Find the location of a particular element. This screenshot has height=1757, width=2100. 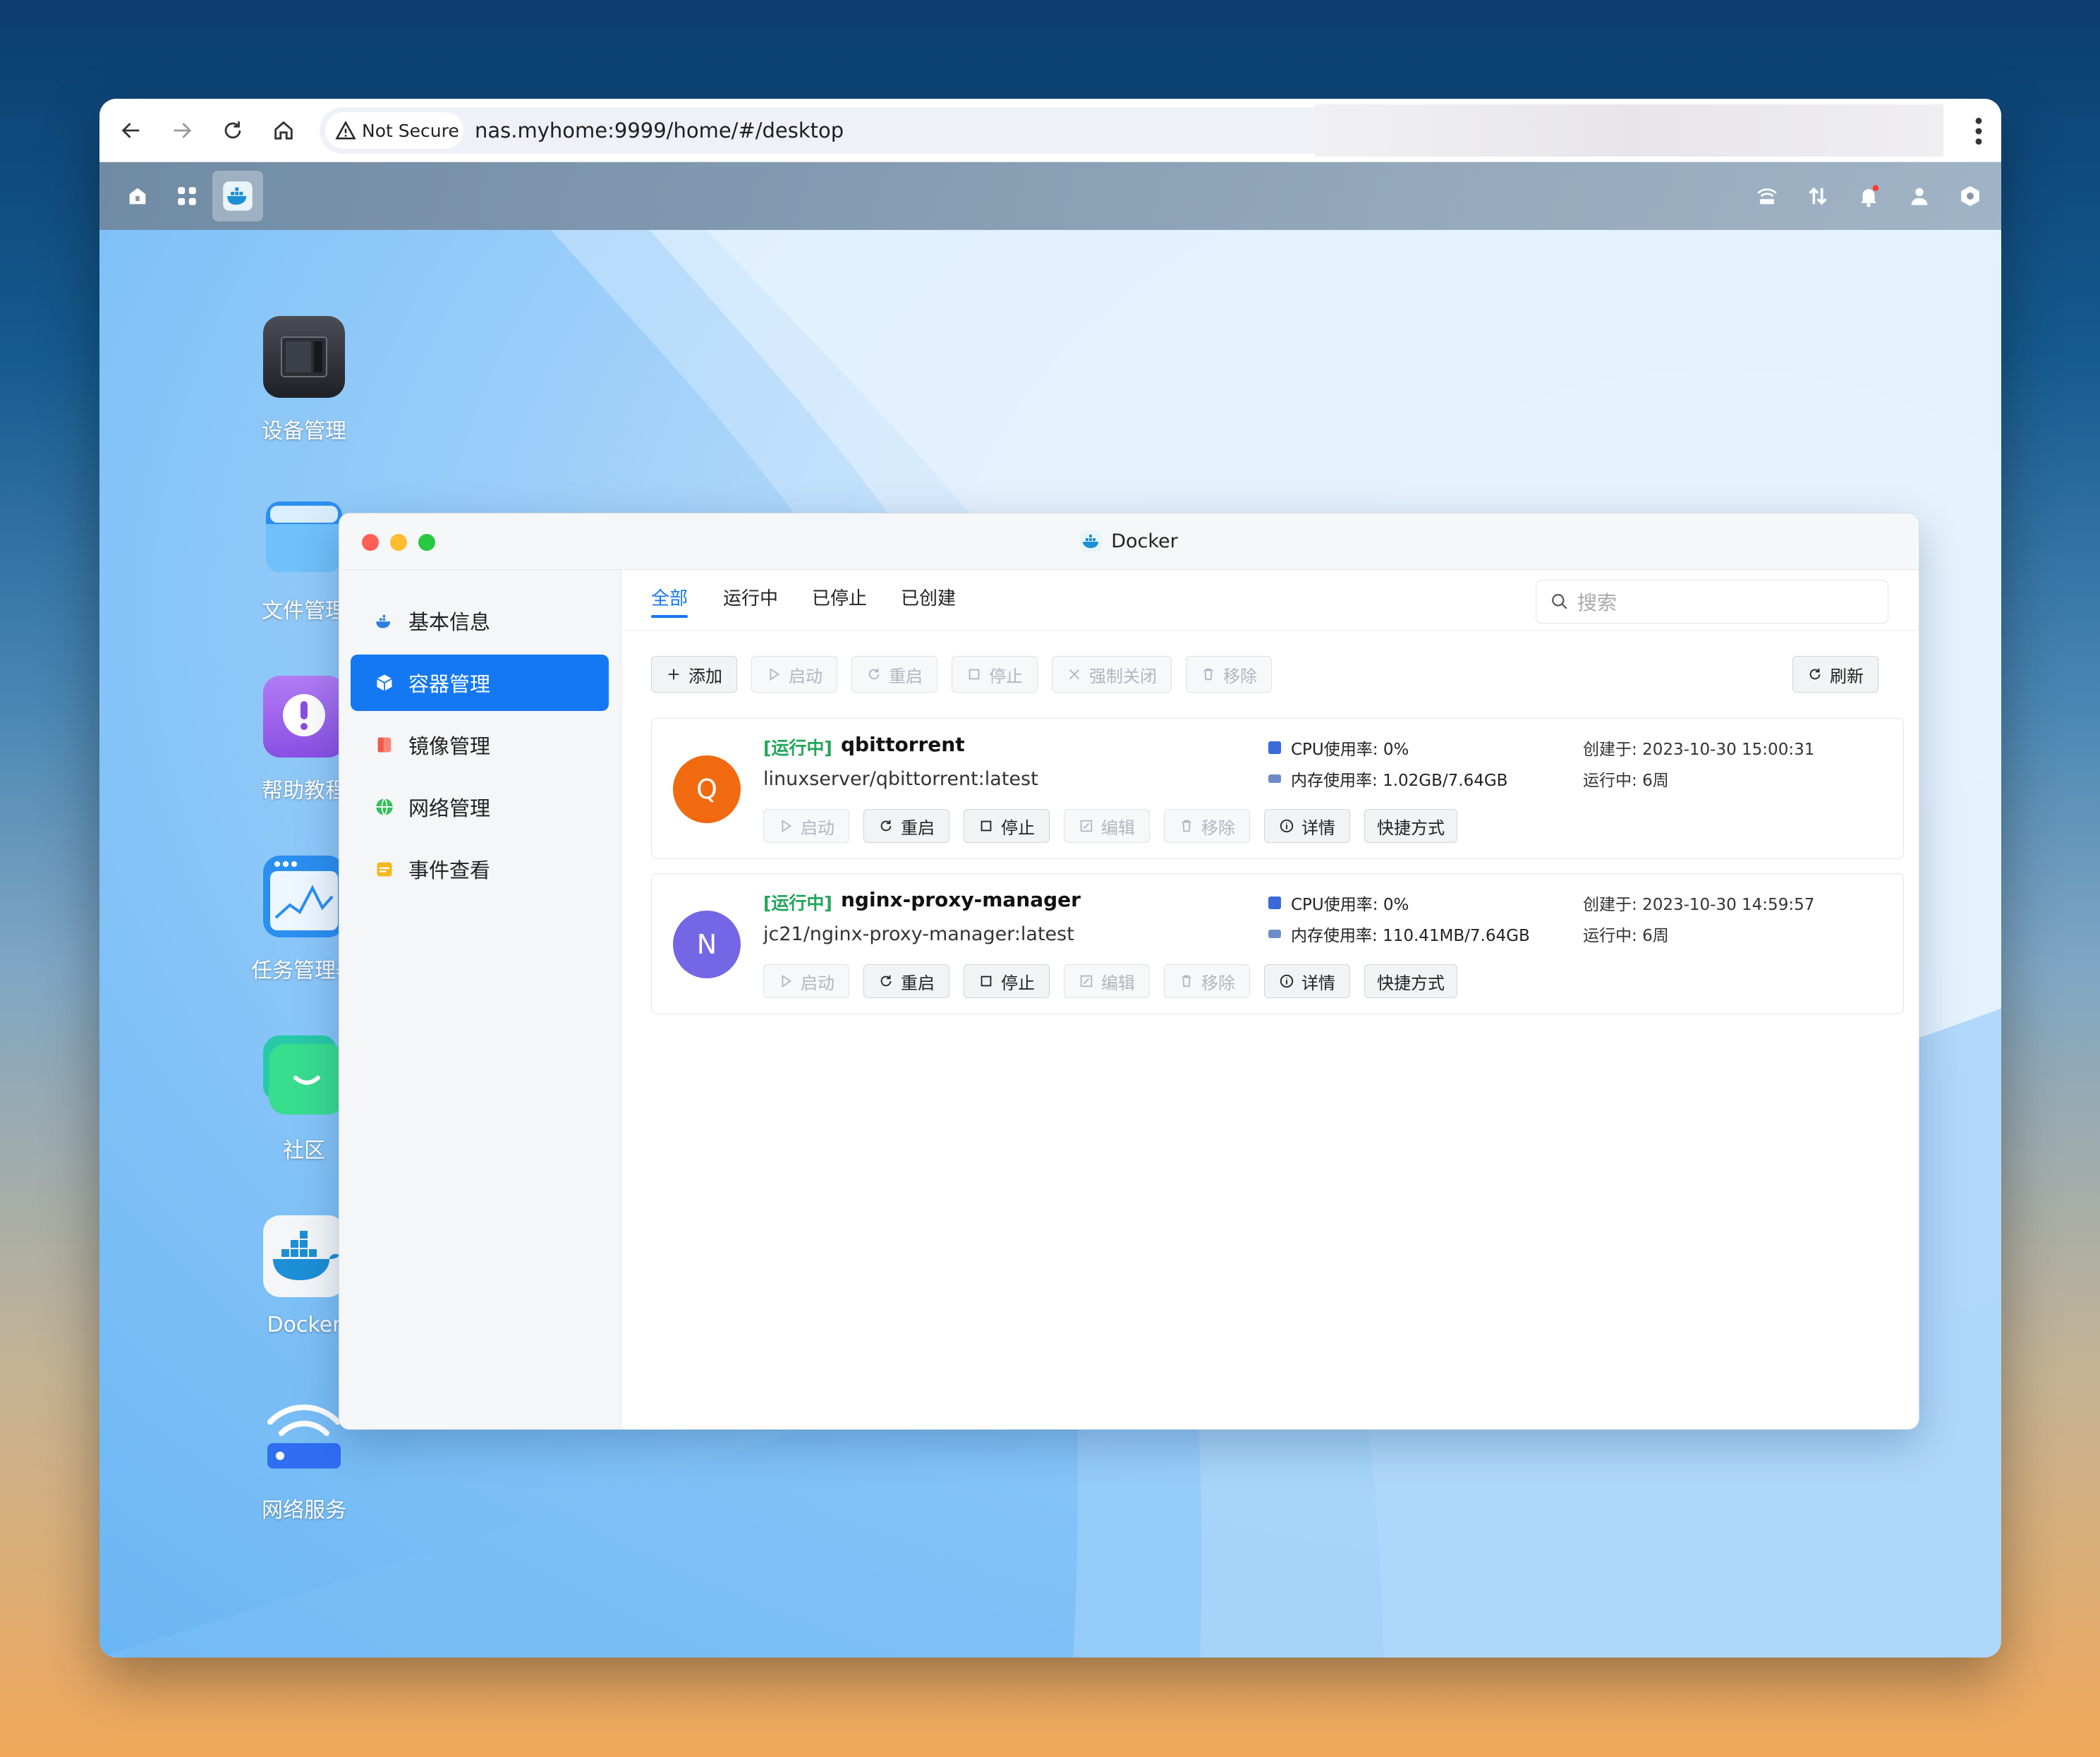

container-avatar: Q is located at coordinates (707, 789).